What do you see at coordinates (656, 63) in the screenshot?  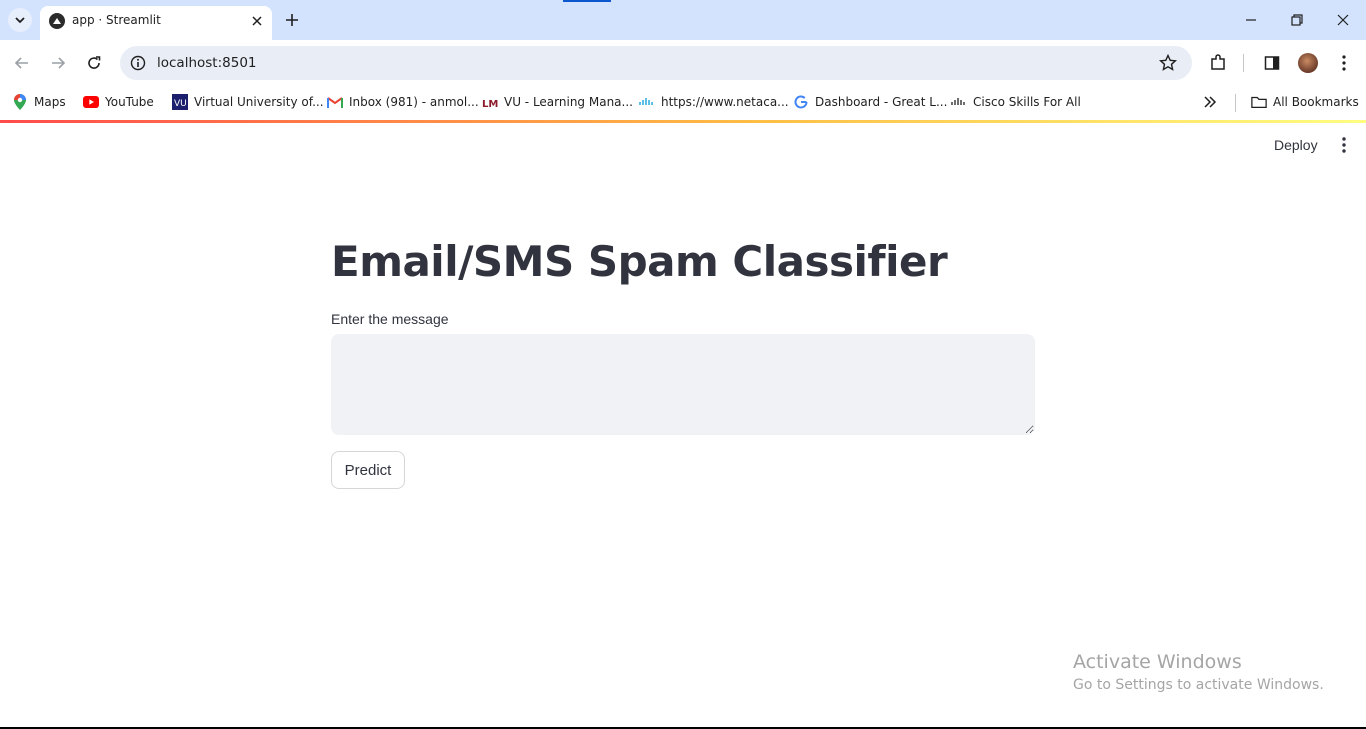 I see `address-bar: localhost:8501` at bounding box center [656, 63].